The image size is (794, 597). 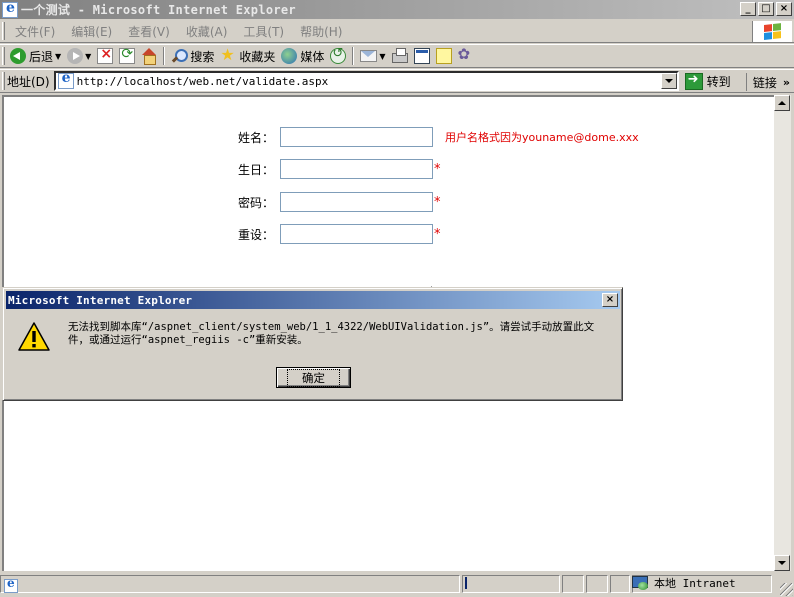 I want to click on edit-page-icon, so click(x=421, y=56).